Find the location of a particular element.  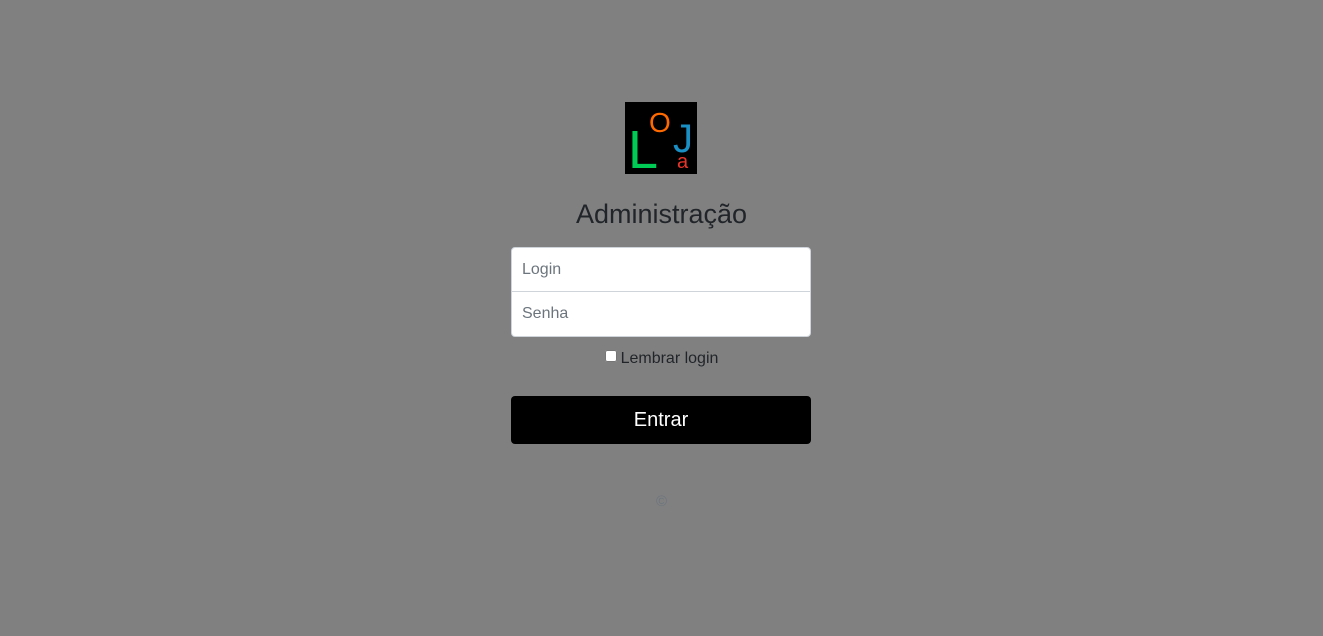

remember-login-row: Lembrar login is located at coordinates (661, 359).